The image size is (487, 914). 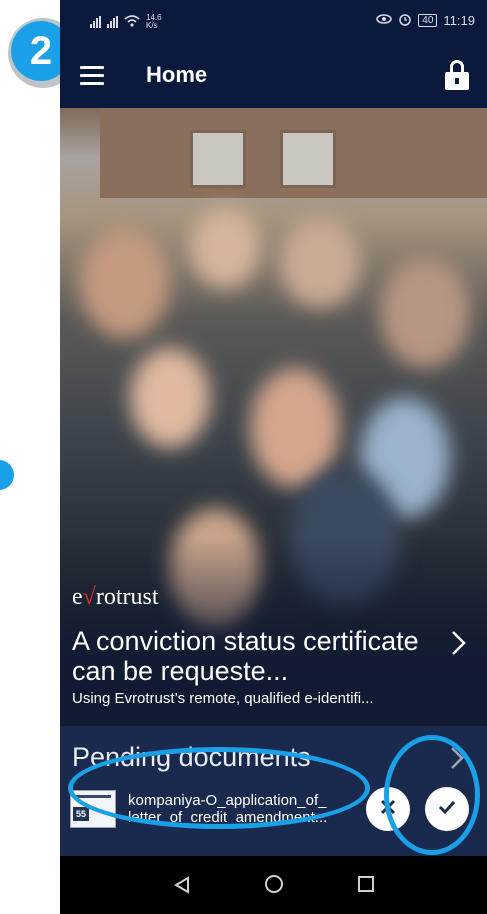 What do you see at coordinates (432, 795) in the screenshot?
I see `annotation-circle-approve` at bounding box center [432, 795].